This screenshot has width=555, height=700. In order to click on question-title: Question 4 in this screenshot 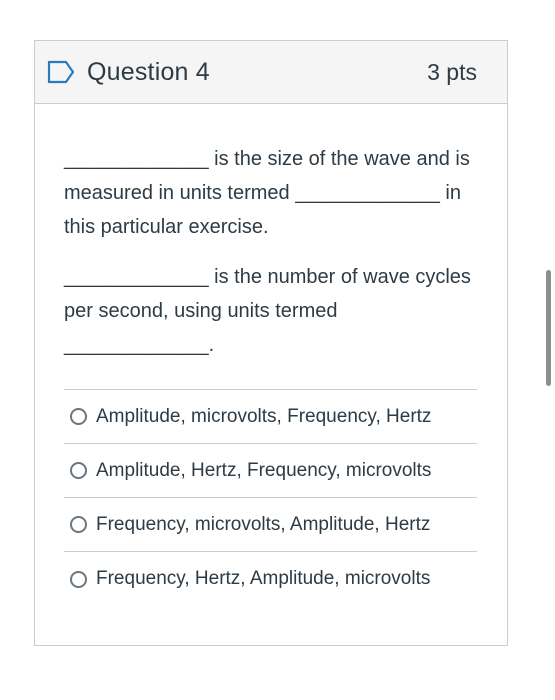, I will do `click(148, 71)`.